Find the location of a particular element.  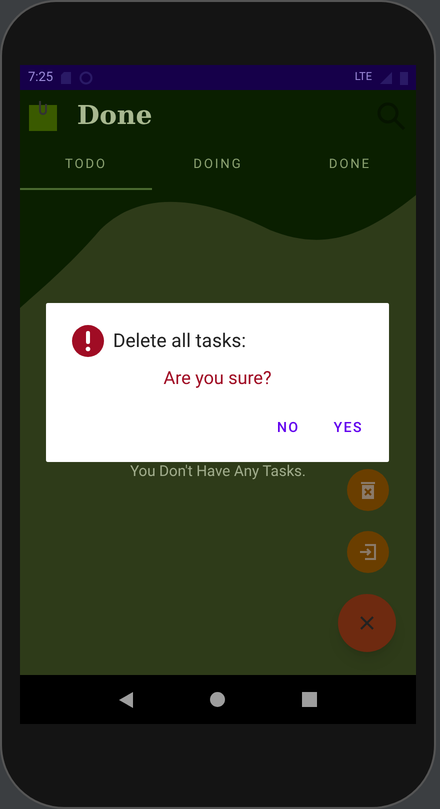

back-icon is located at coordinates (125, 700).